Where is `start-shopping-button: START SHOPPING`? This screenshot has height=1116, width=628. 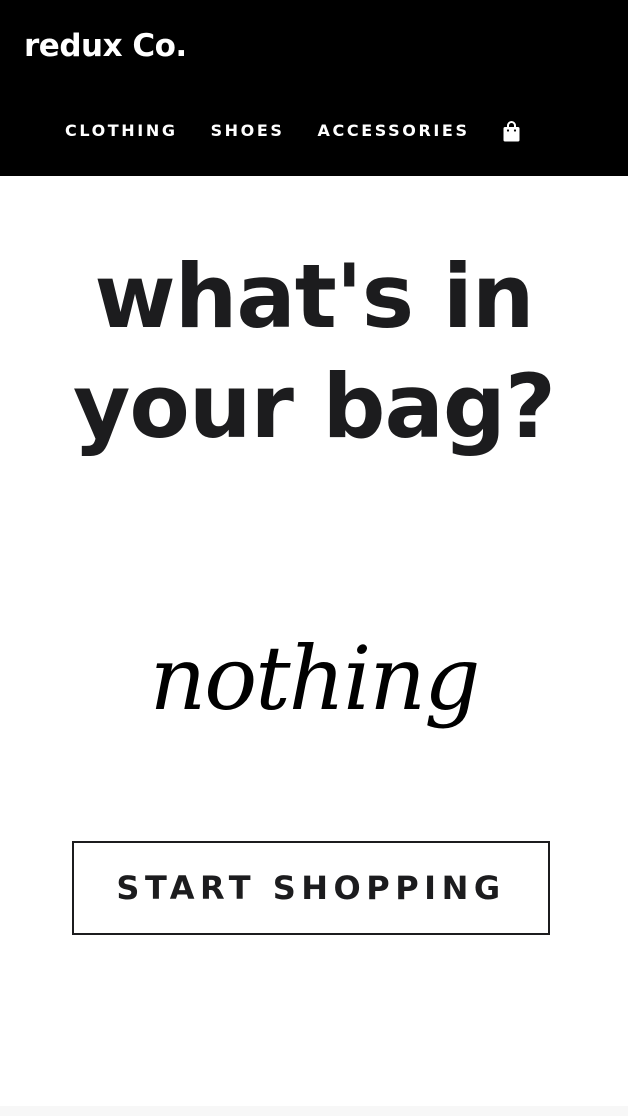
start-shopping-button: START SHOPPING is located at coordinates (311, 888).